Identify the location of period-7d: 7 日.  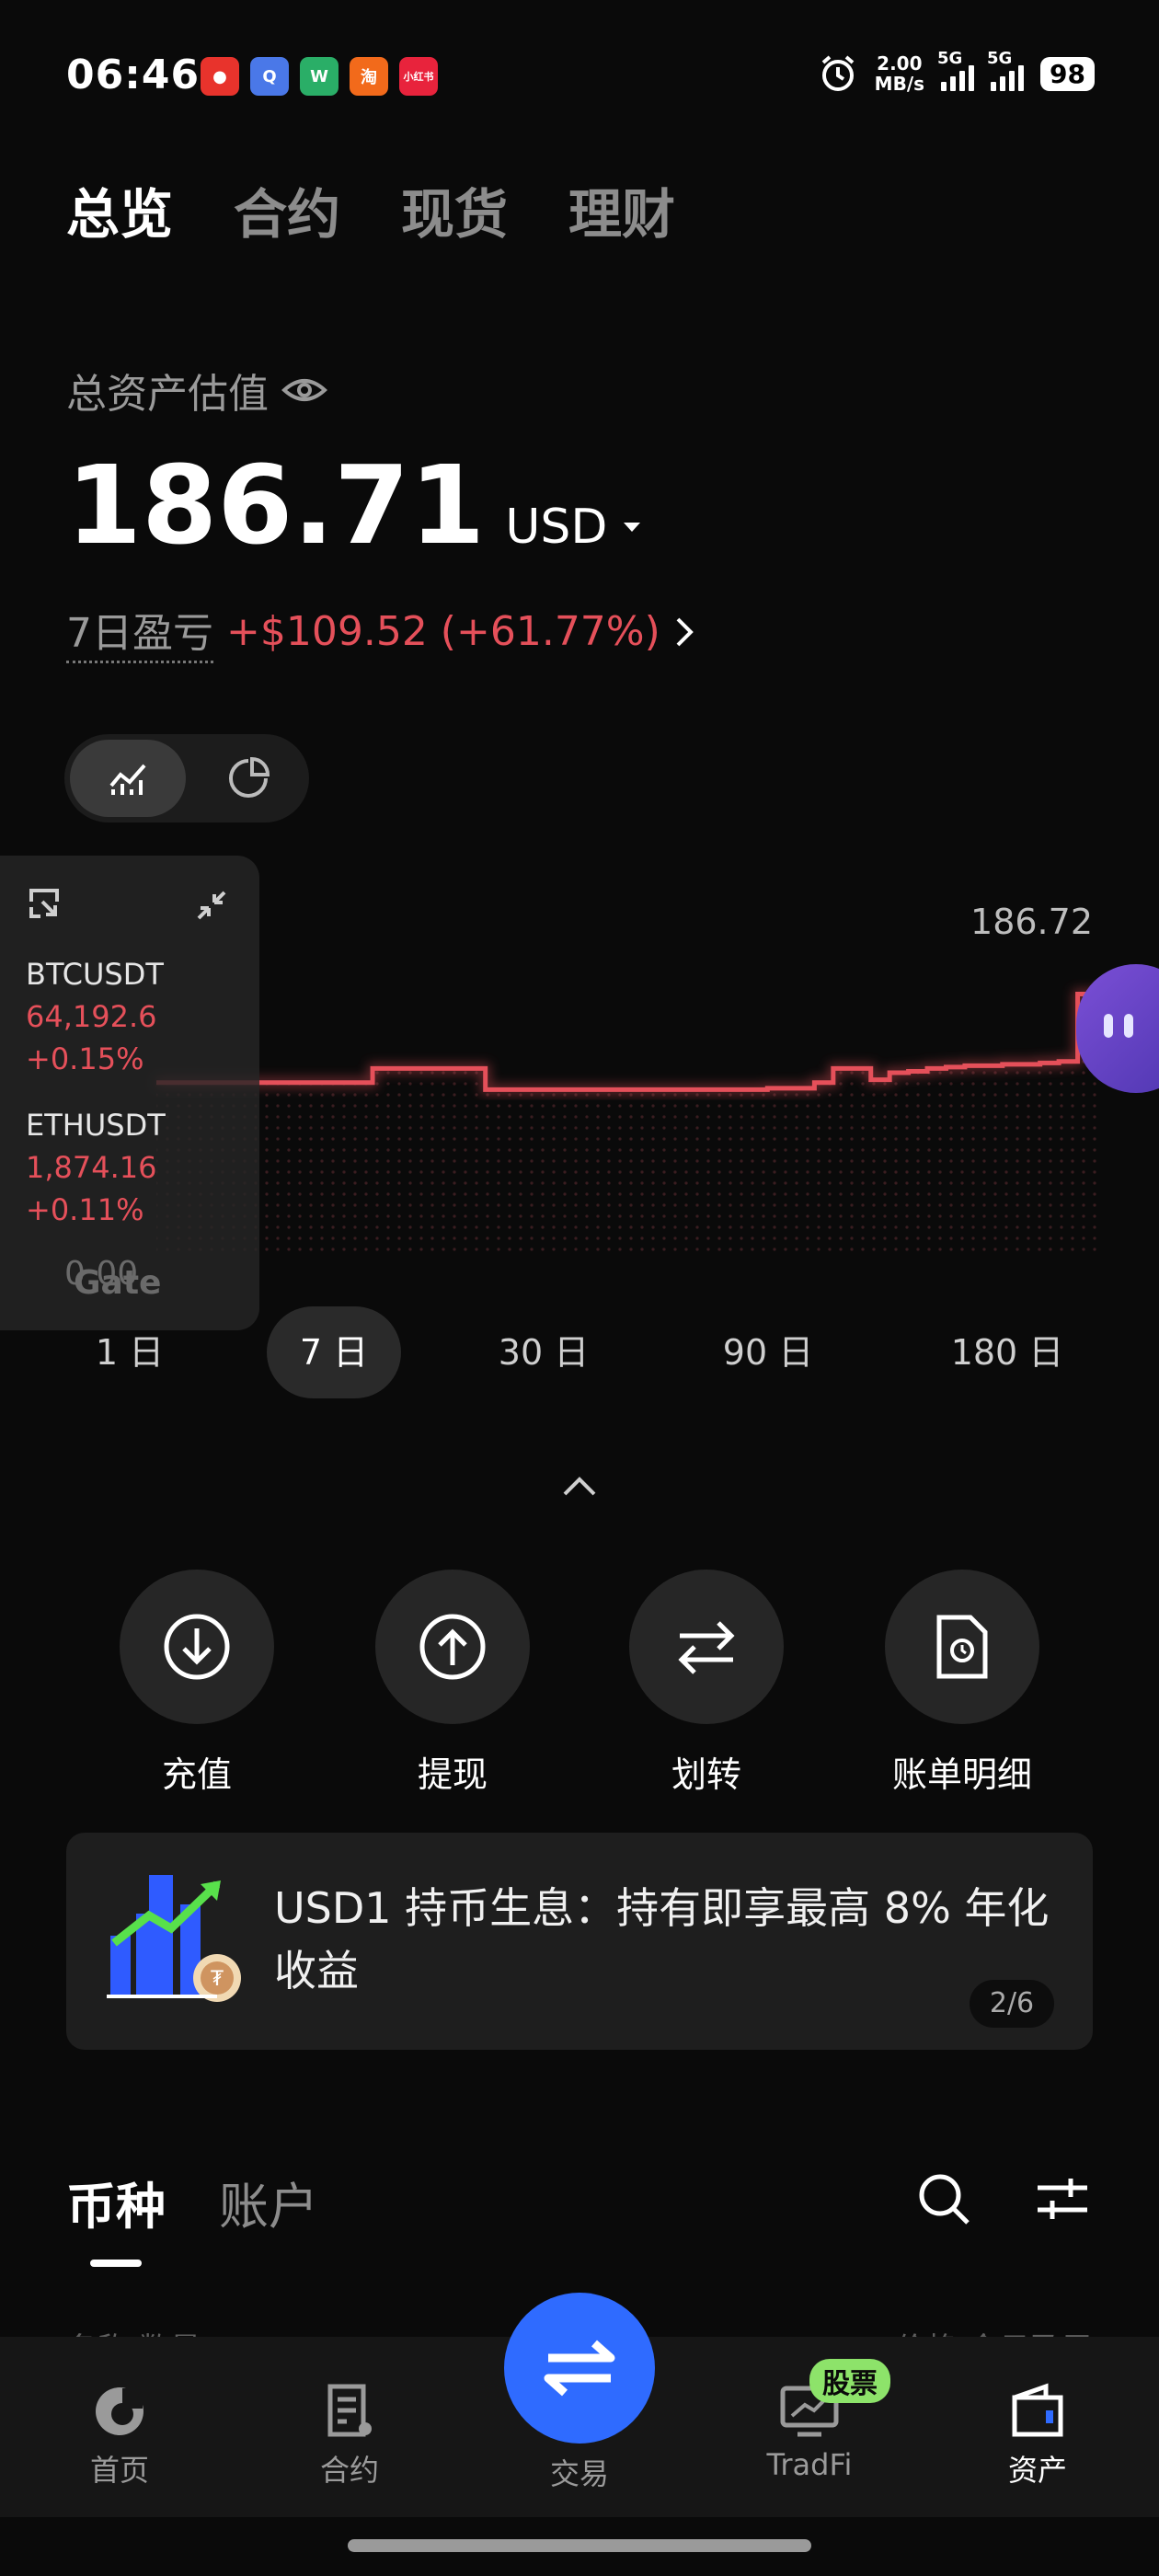
(334, 1352).